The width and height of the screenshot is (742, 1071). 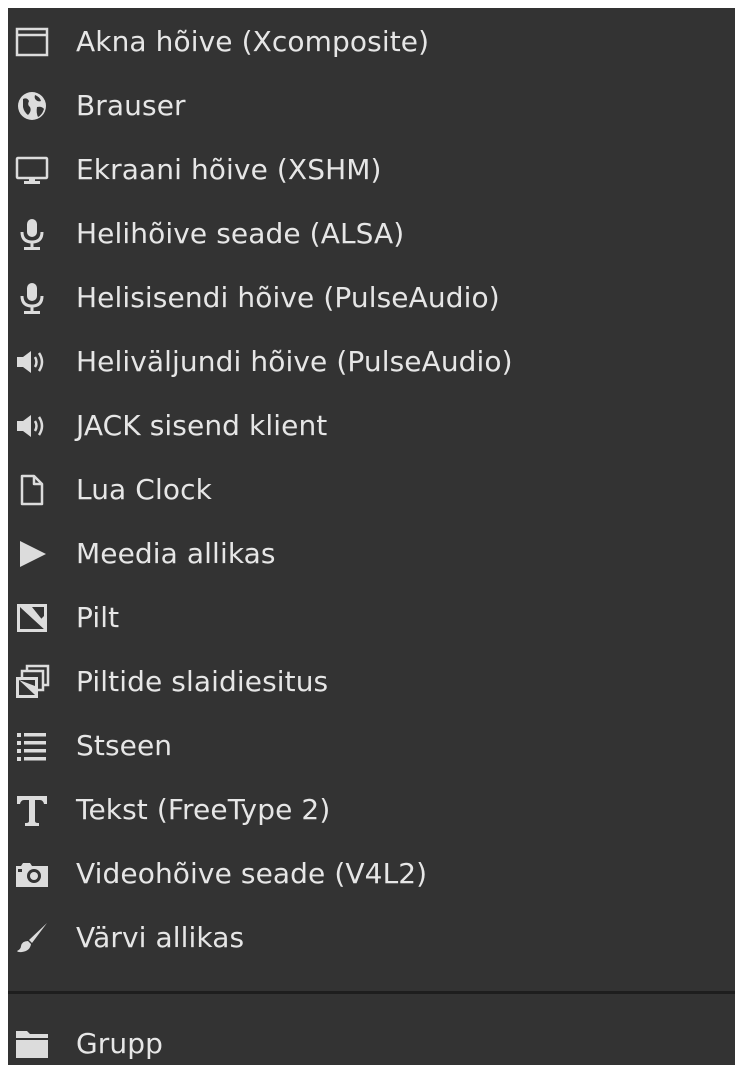 I want to click on menu-item-label: Heliväljundi hõive (PulseAudio), so click(x=294, y=361).